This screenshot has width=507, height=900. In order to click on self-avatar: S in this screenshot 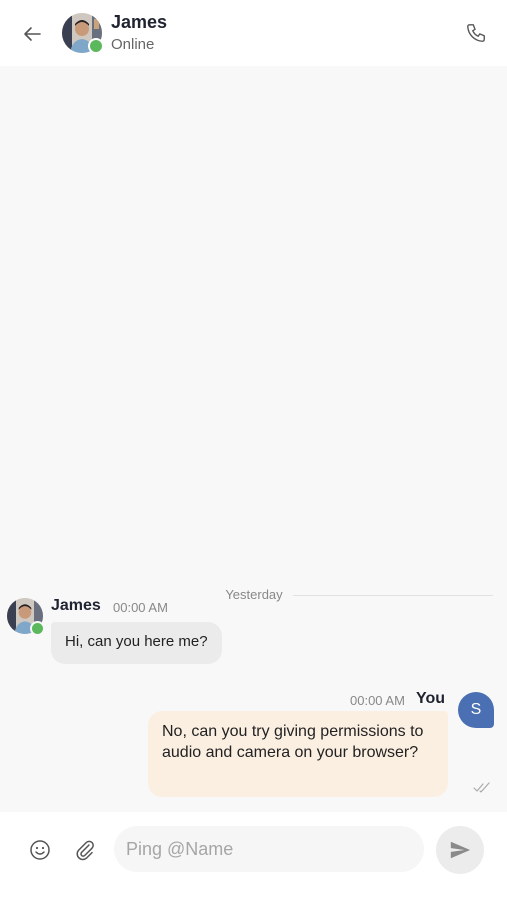, I will do `click(476, 710)`.